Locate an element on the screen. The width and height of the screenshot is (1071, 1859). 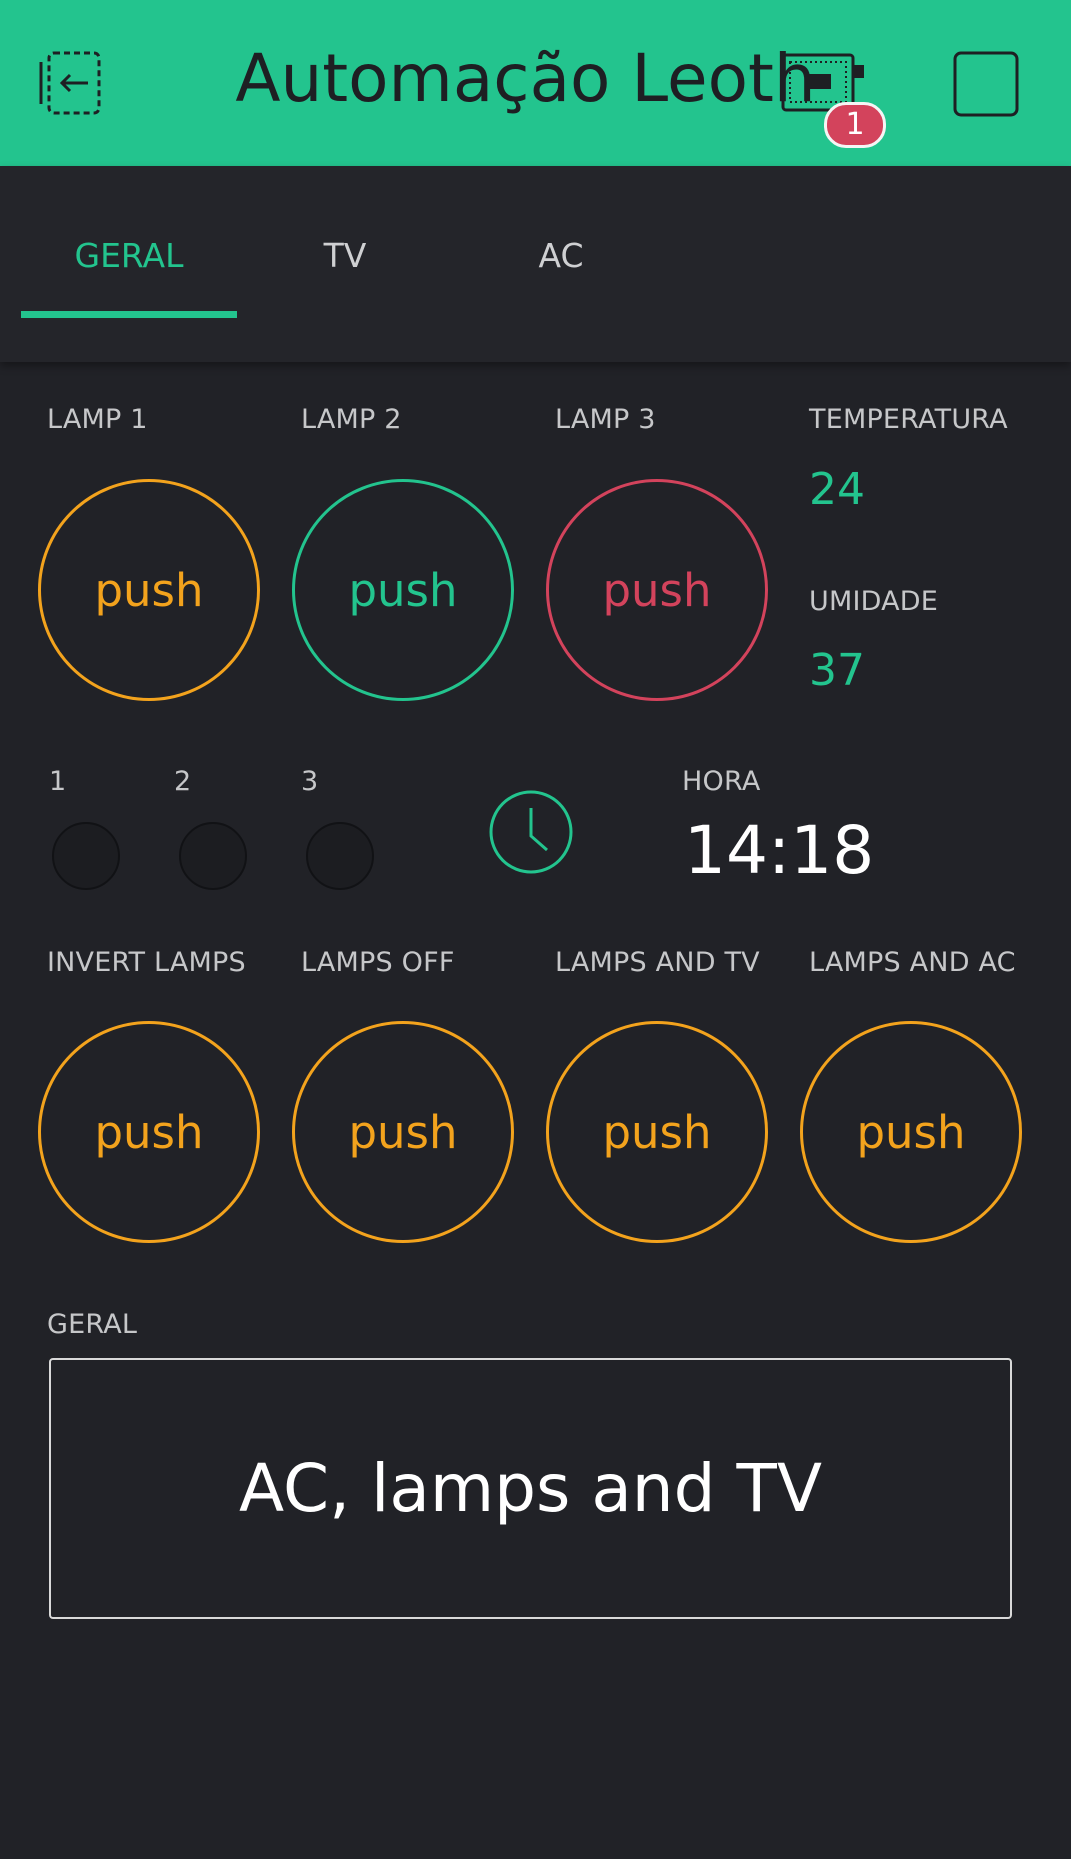
invert-lamps-label: INVERT LAMPS is located at coordinates (146, 962).